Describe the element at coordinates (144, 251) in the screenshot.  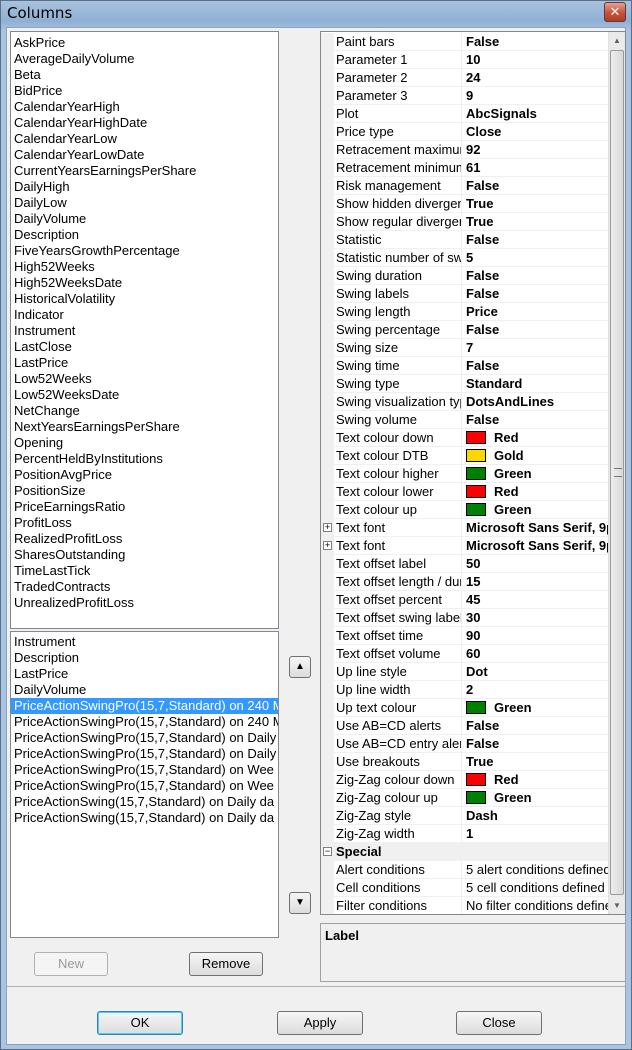
I see `available-column-item: FiveYearsGrowthPercentage` at that location.